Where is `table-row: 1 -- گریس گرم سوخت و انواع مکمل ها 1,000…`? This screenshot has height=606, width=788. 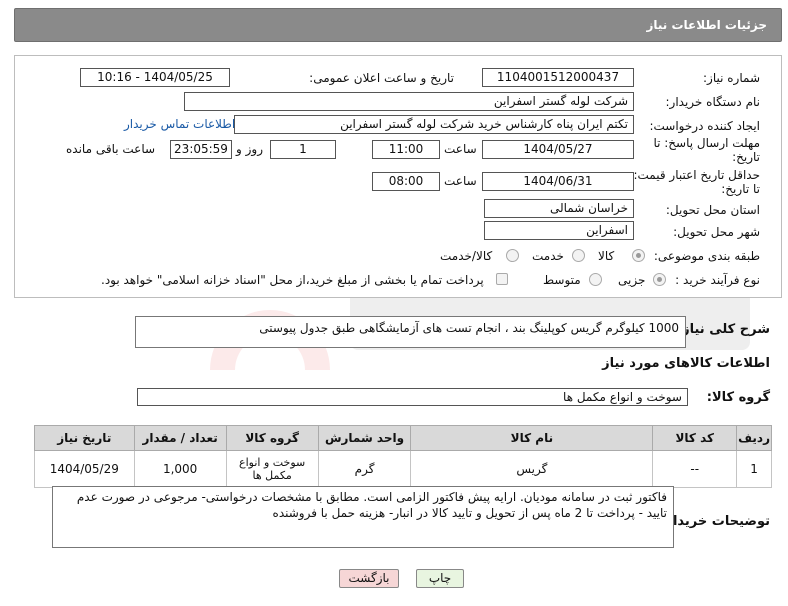
table-row: 1 -- گریس گرم سوخت و انواع مکمل ها 1,000… is located at coordinates (403, 469).